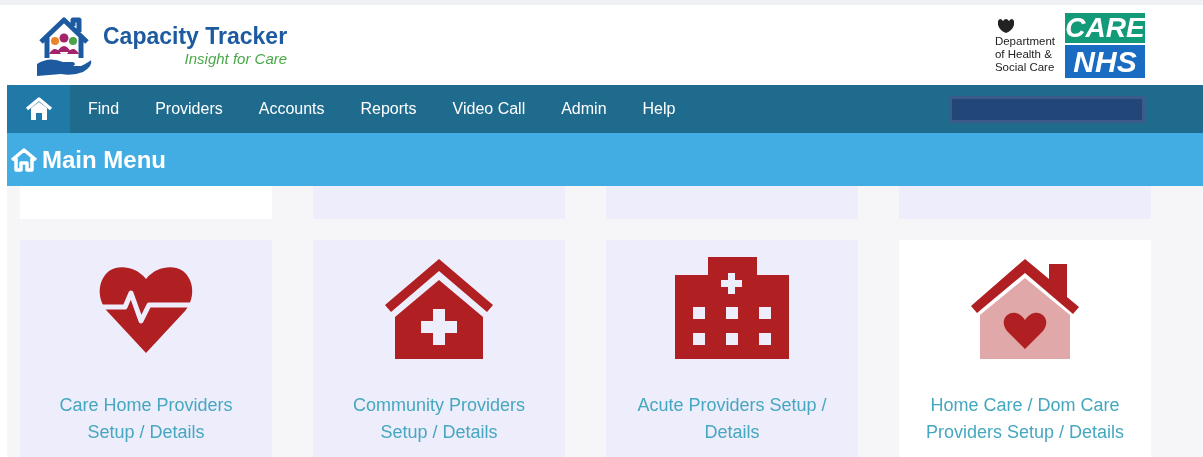 The image size is (1203, 457). I want to click on hospital-icon, so click(732, 307).